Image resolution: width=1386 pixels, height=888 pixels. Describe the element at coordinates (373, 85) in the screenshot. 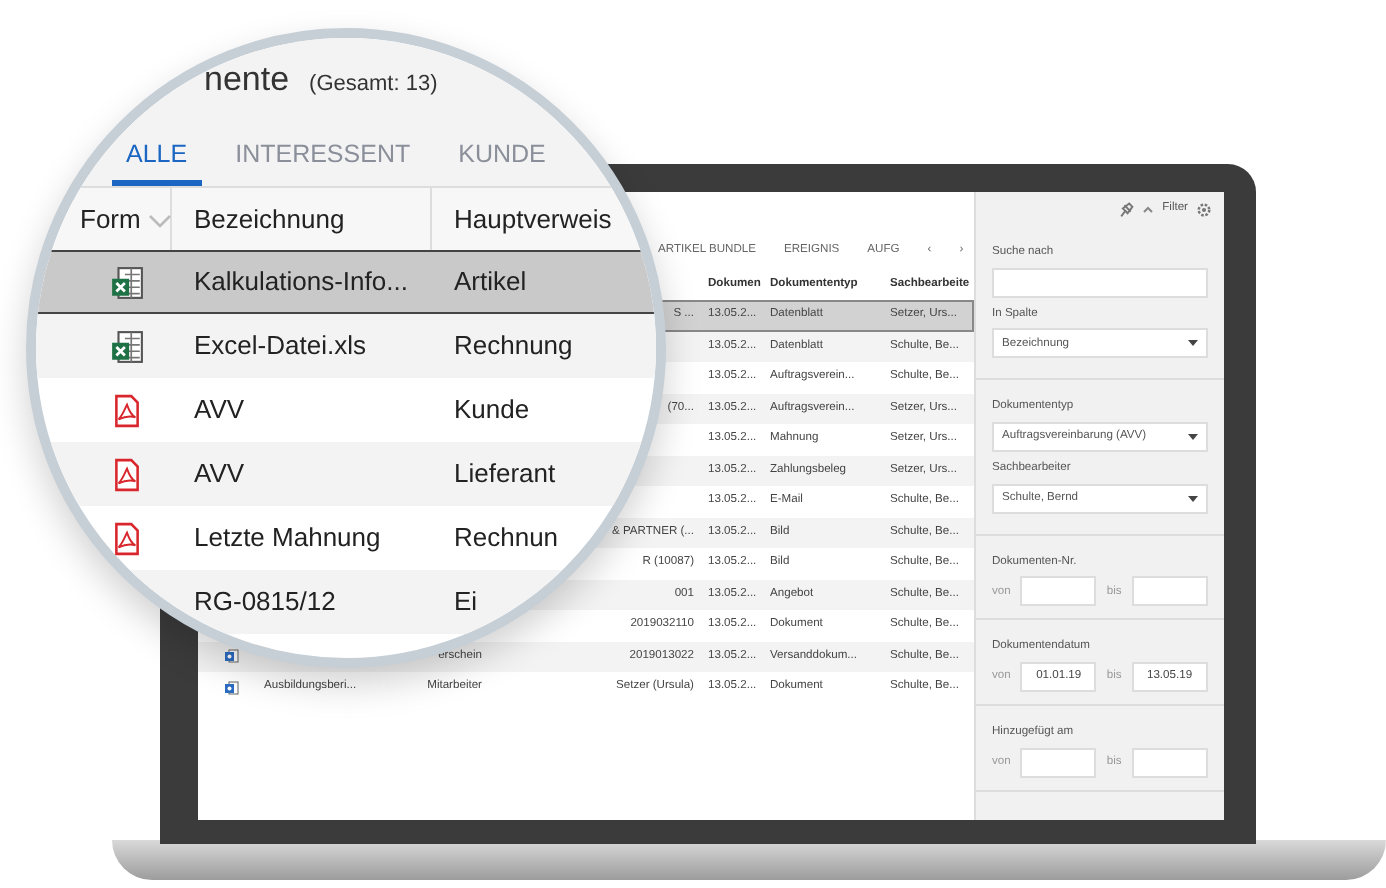

I see `total-count: (Gesamt: 13)` at that location.